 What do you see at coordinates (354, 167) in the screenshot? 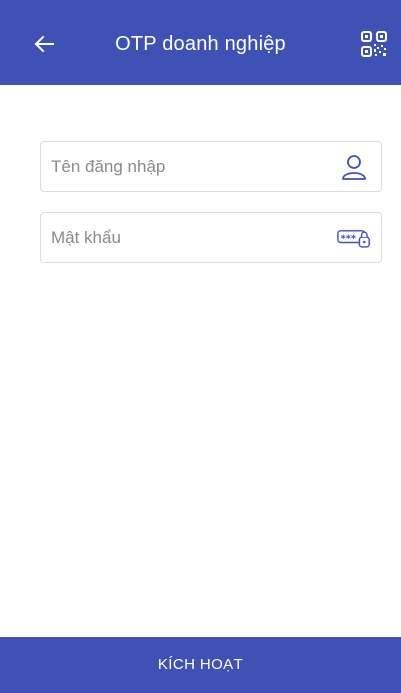
I see `user-icon` at bounding box center [354, 167].